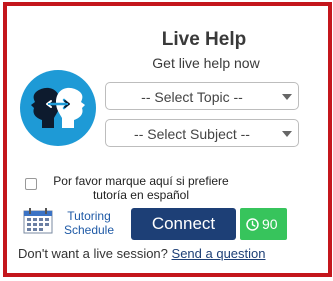 This screenshot has width=333, height=281. I want to click on widget-title: Live Help, so click(204, 39).